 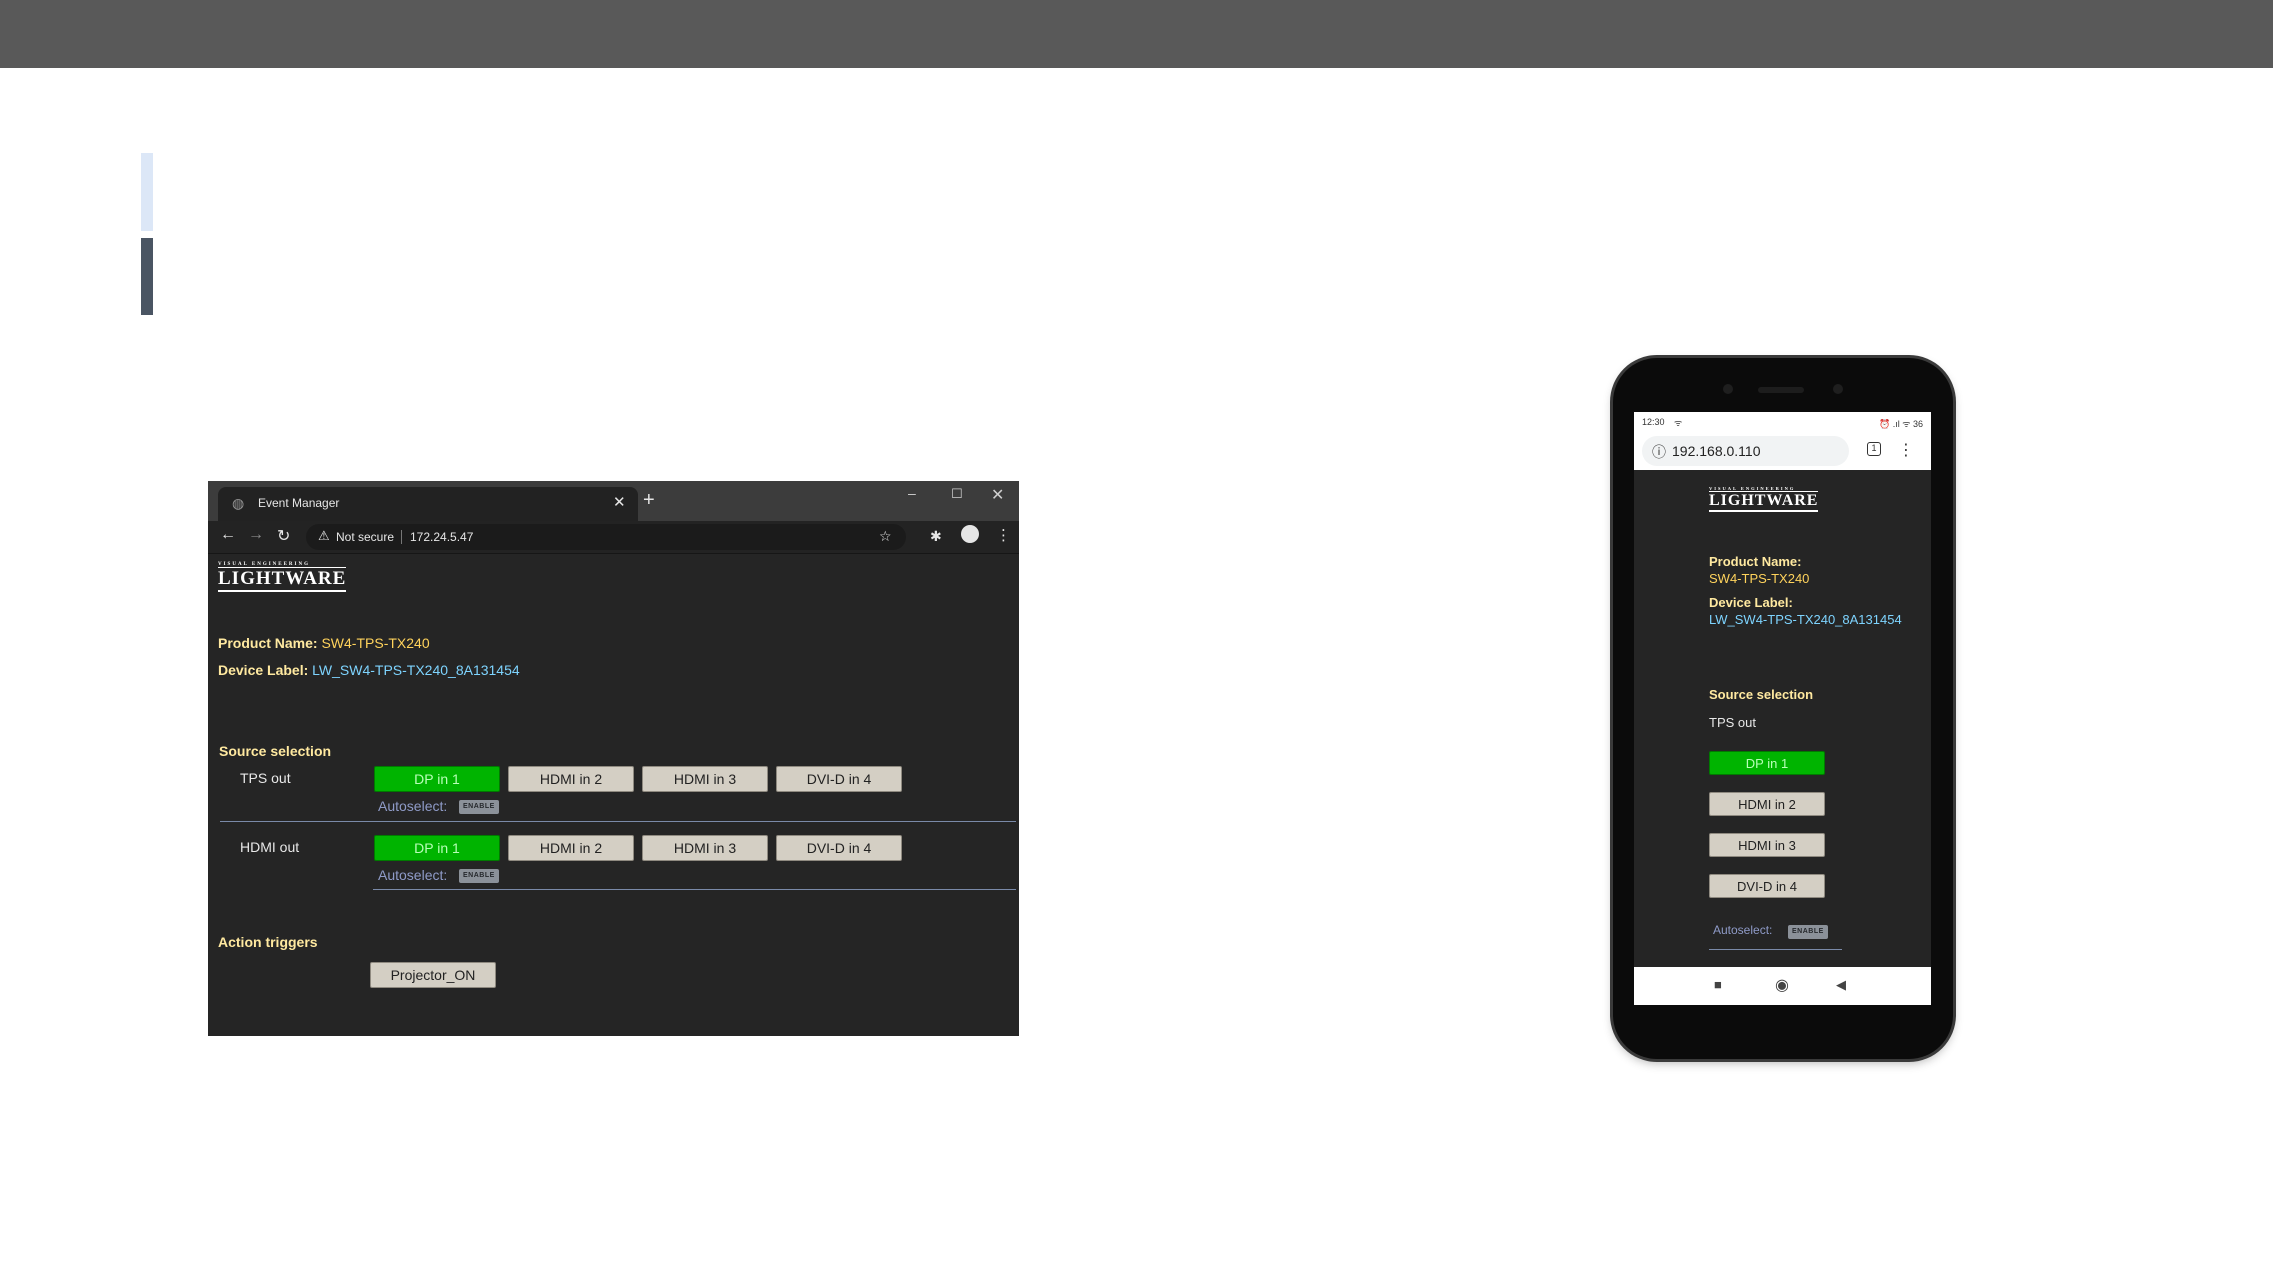 I want to click on tab-title: Event Manager, so click(x=299, y=503).